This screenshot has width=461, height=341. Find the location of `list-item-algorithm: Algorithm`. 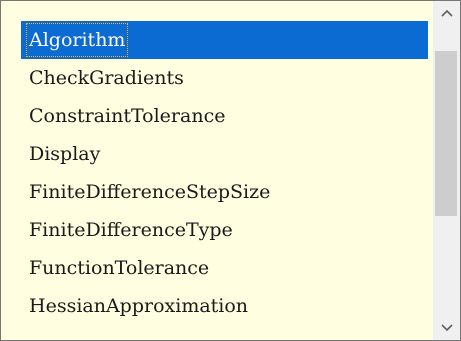

list-item-algorithm: Algorithm is located at coordinates (224, 40).